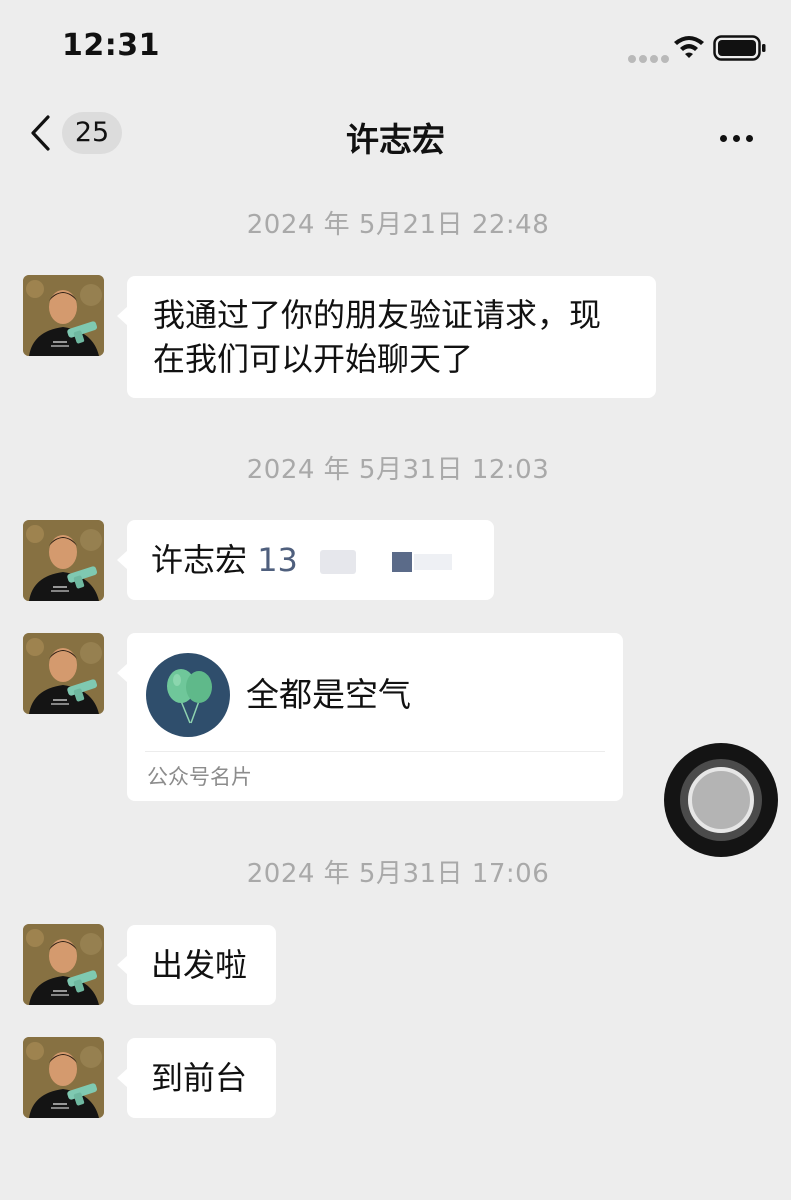 The width and height of the screenshot is (791, 1200). I want to click on chat-nav-bar: 25 许志宏, so click(395, 135).